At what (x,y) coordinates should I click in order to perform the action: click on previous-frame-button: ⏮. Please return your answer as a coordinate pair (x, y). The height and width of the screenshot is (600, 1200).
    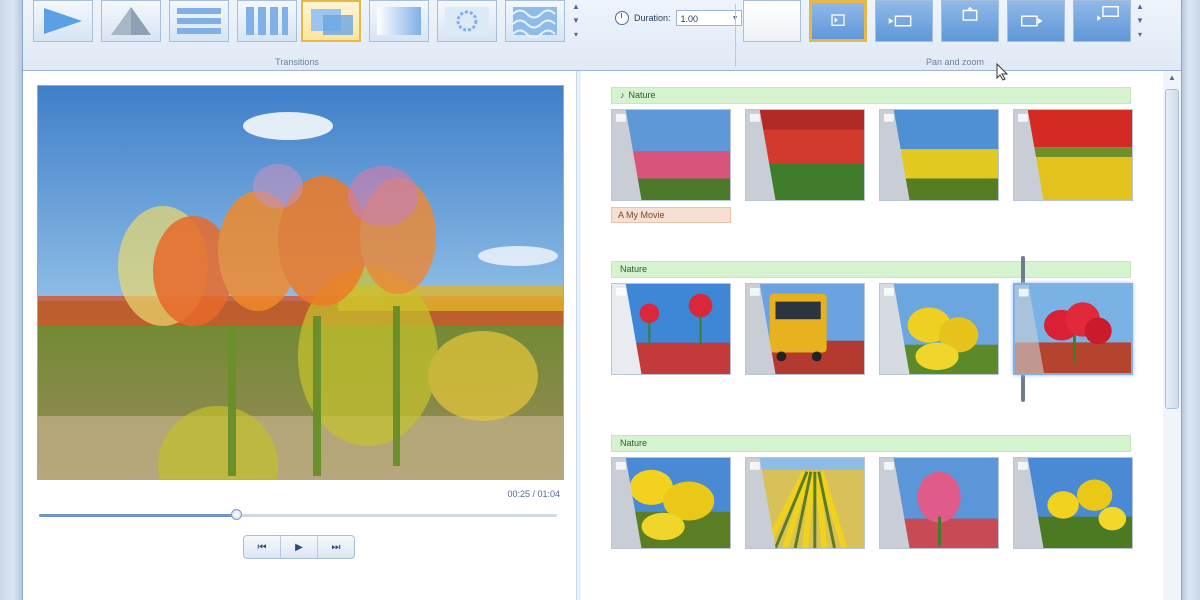
    Looking at the image, I should click on (262, 547).